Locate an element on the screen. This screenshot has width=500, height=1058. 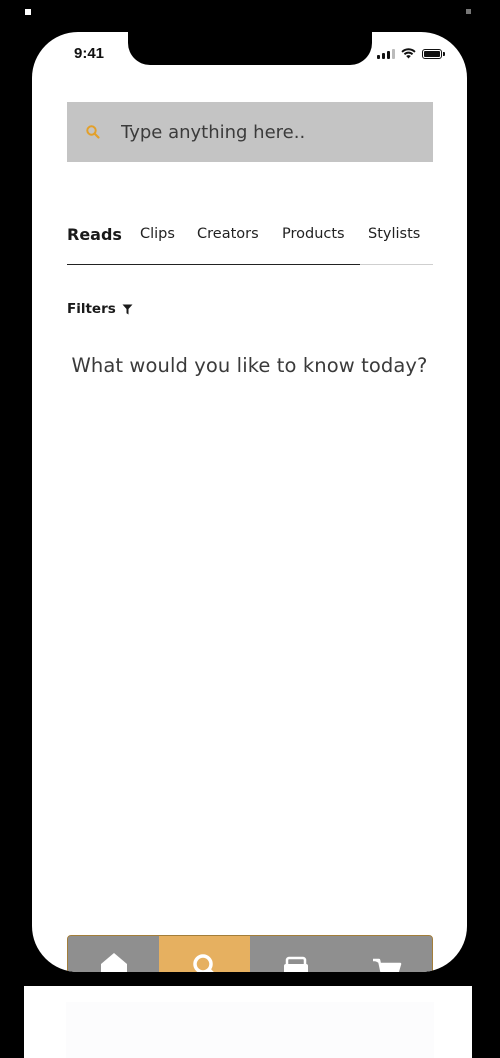
phone-bottom-shade is located at coordinates (250, 1030).